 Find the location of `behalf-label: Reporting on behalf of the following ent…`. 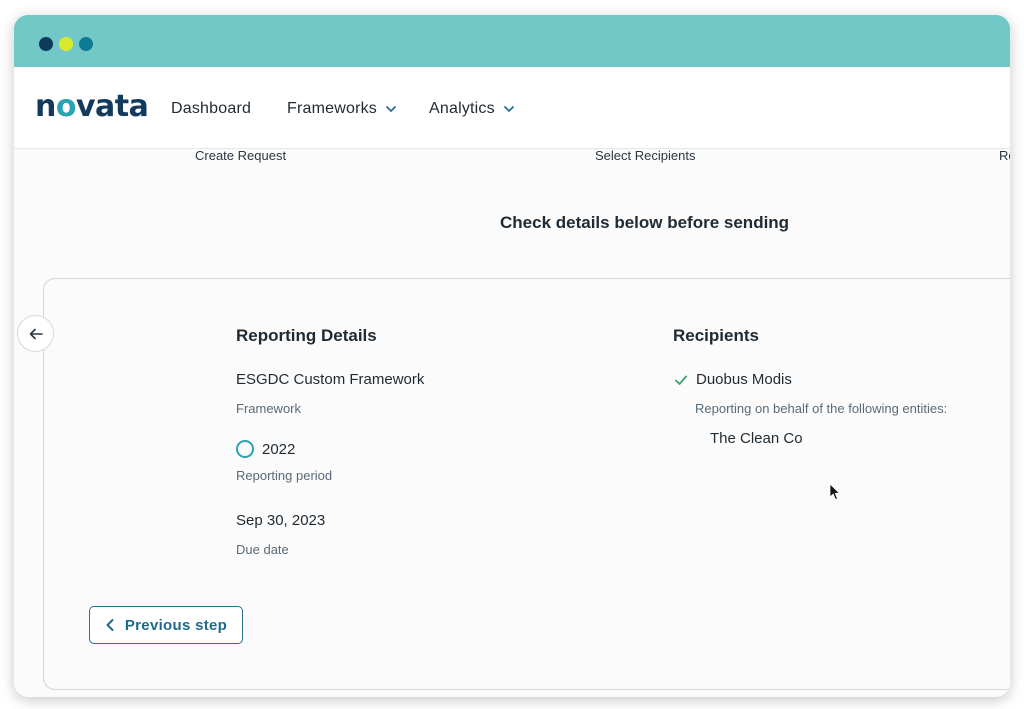

behalf-label: Reporting on behalf of the following ent… is located at coordinates (821, 408).